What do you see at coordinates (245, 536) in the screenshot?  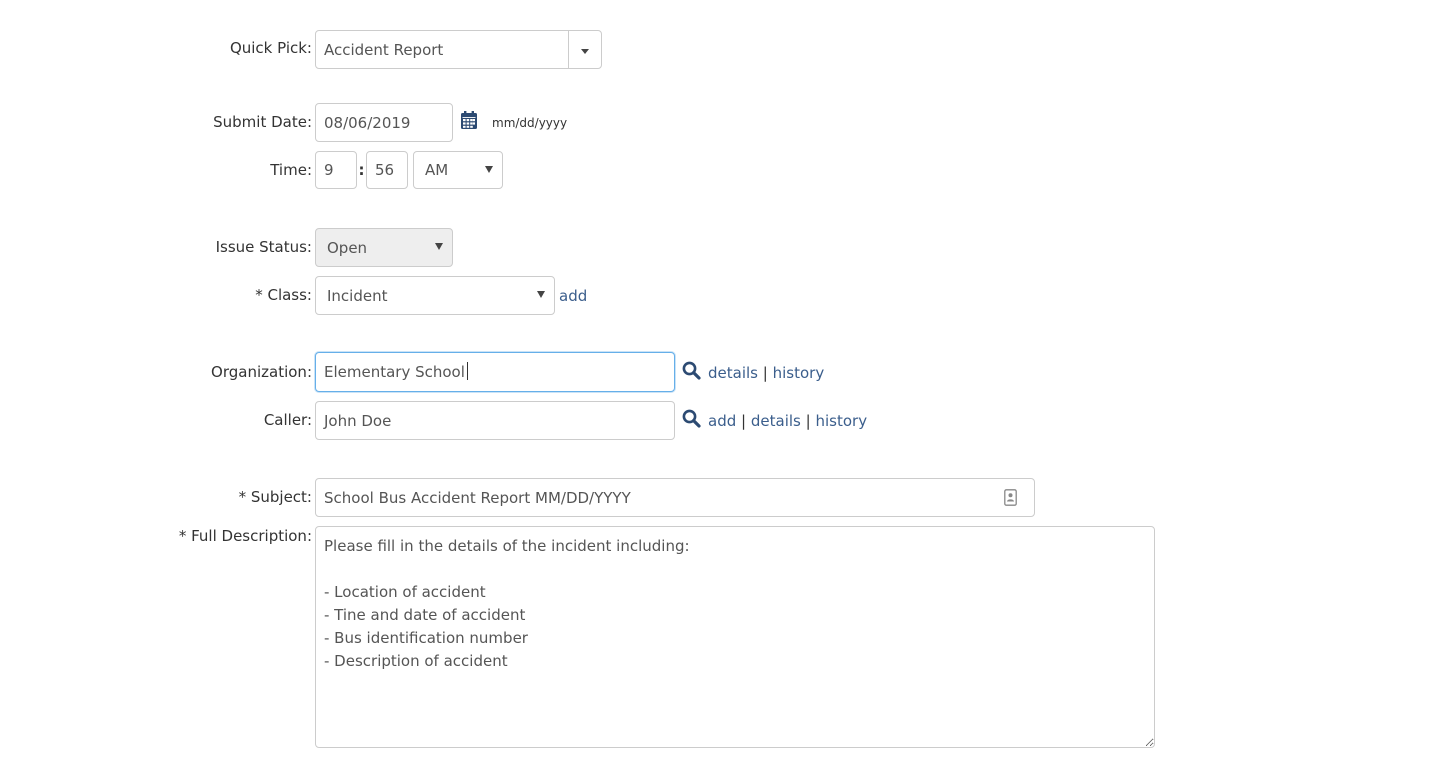 I see `full-description-label: * Full Description:` at bounding box center [245, 536].